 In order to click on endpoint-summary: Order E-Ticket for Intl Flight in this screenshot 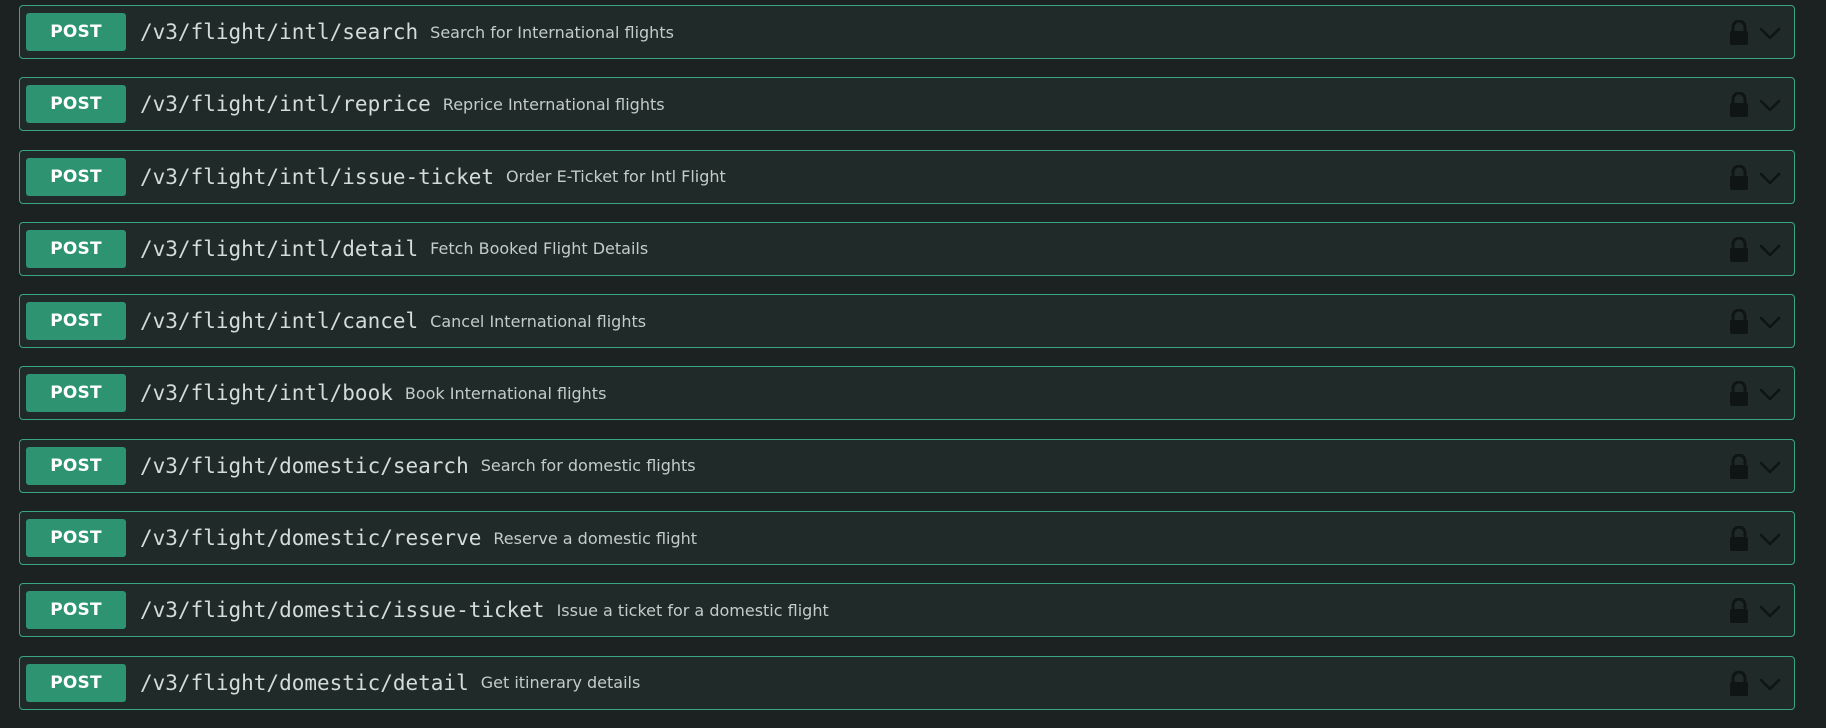, I will do `click(616, 177)`.